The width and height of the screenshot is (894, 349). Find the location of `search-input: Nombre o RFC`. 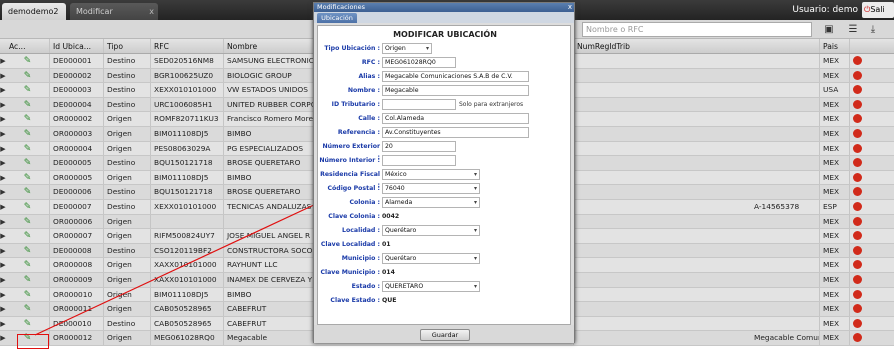

search-input: Nombre o RFC is located at coordinates (697, 29).